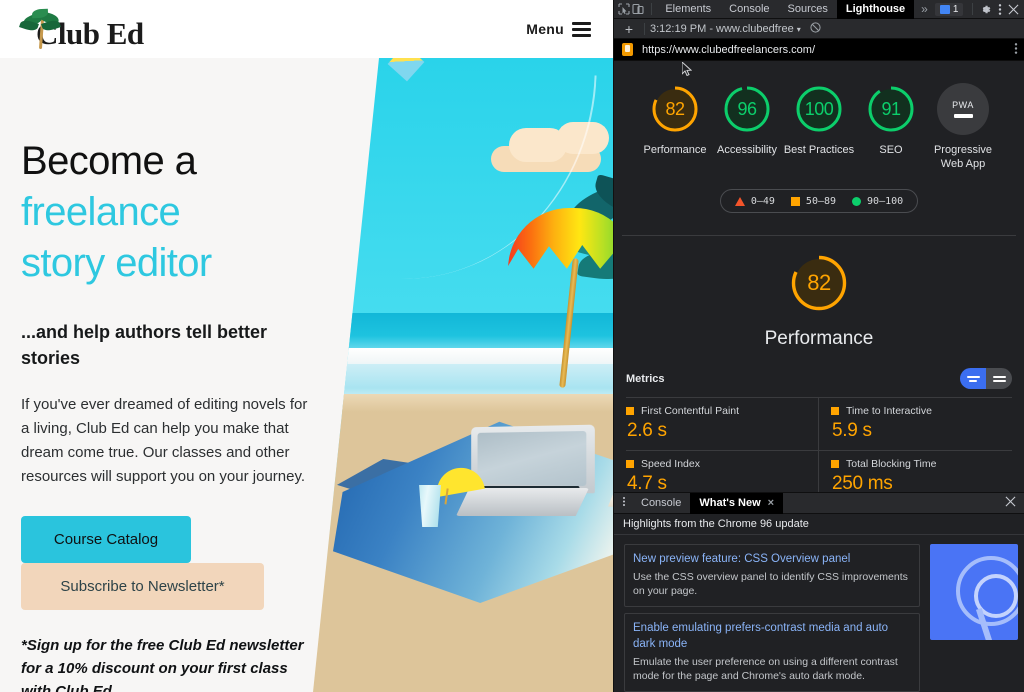 The height and width of the screenshot is (692, 1024). What do you see at coordinates (670, 464) in the screenshot?
I see `metric-name: Speed Index` at bounding box center [670, 464].